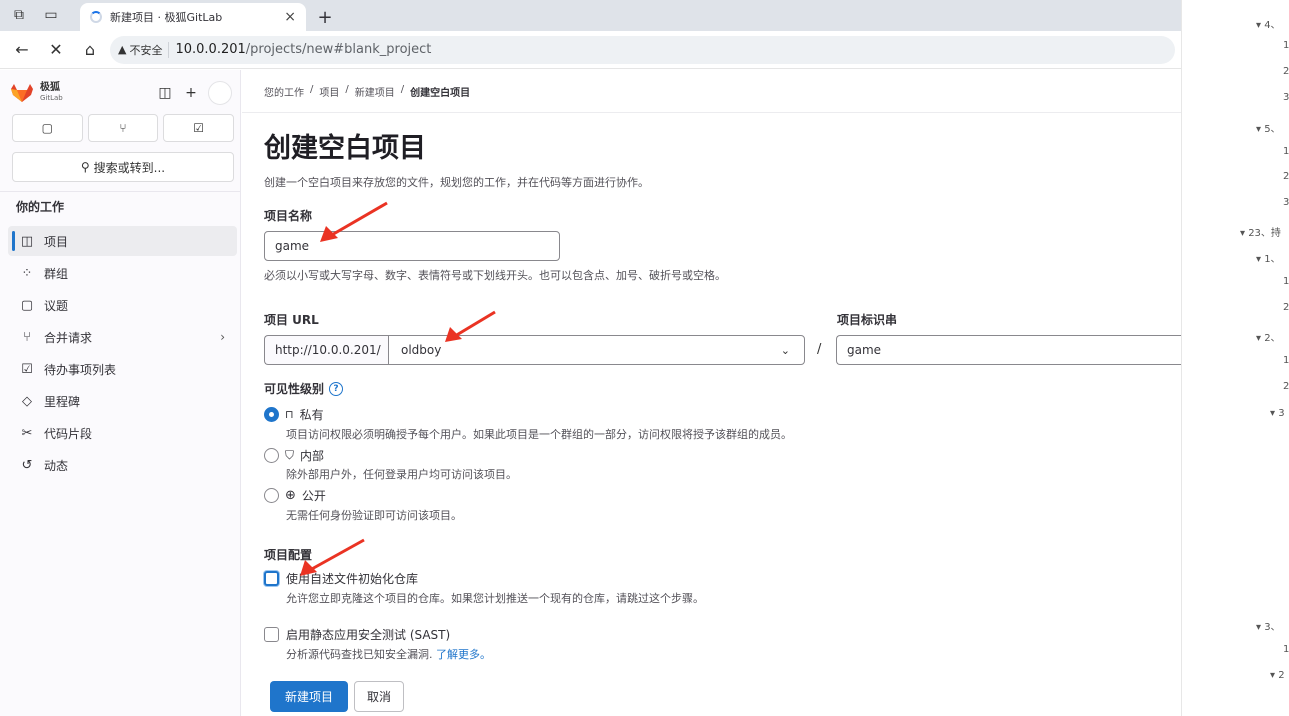  What do you see at coordinates (271, 578) in the screenshot?
I see `readme-checkbox` at bounding box center [271, 578].